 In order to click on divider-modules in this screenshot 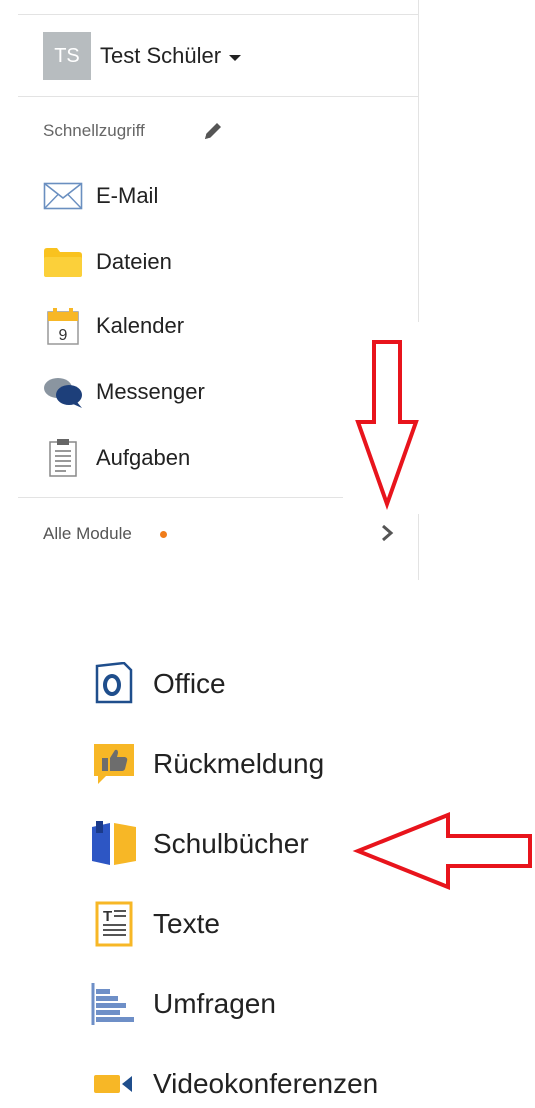, I will do `click(180, 497)`.